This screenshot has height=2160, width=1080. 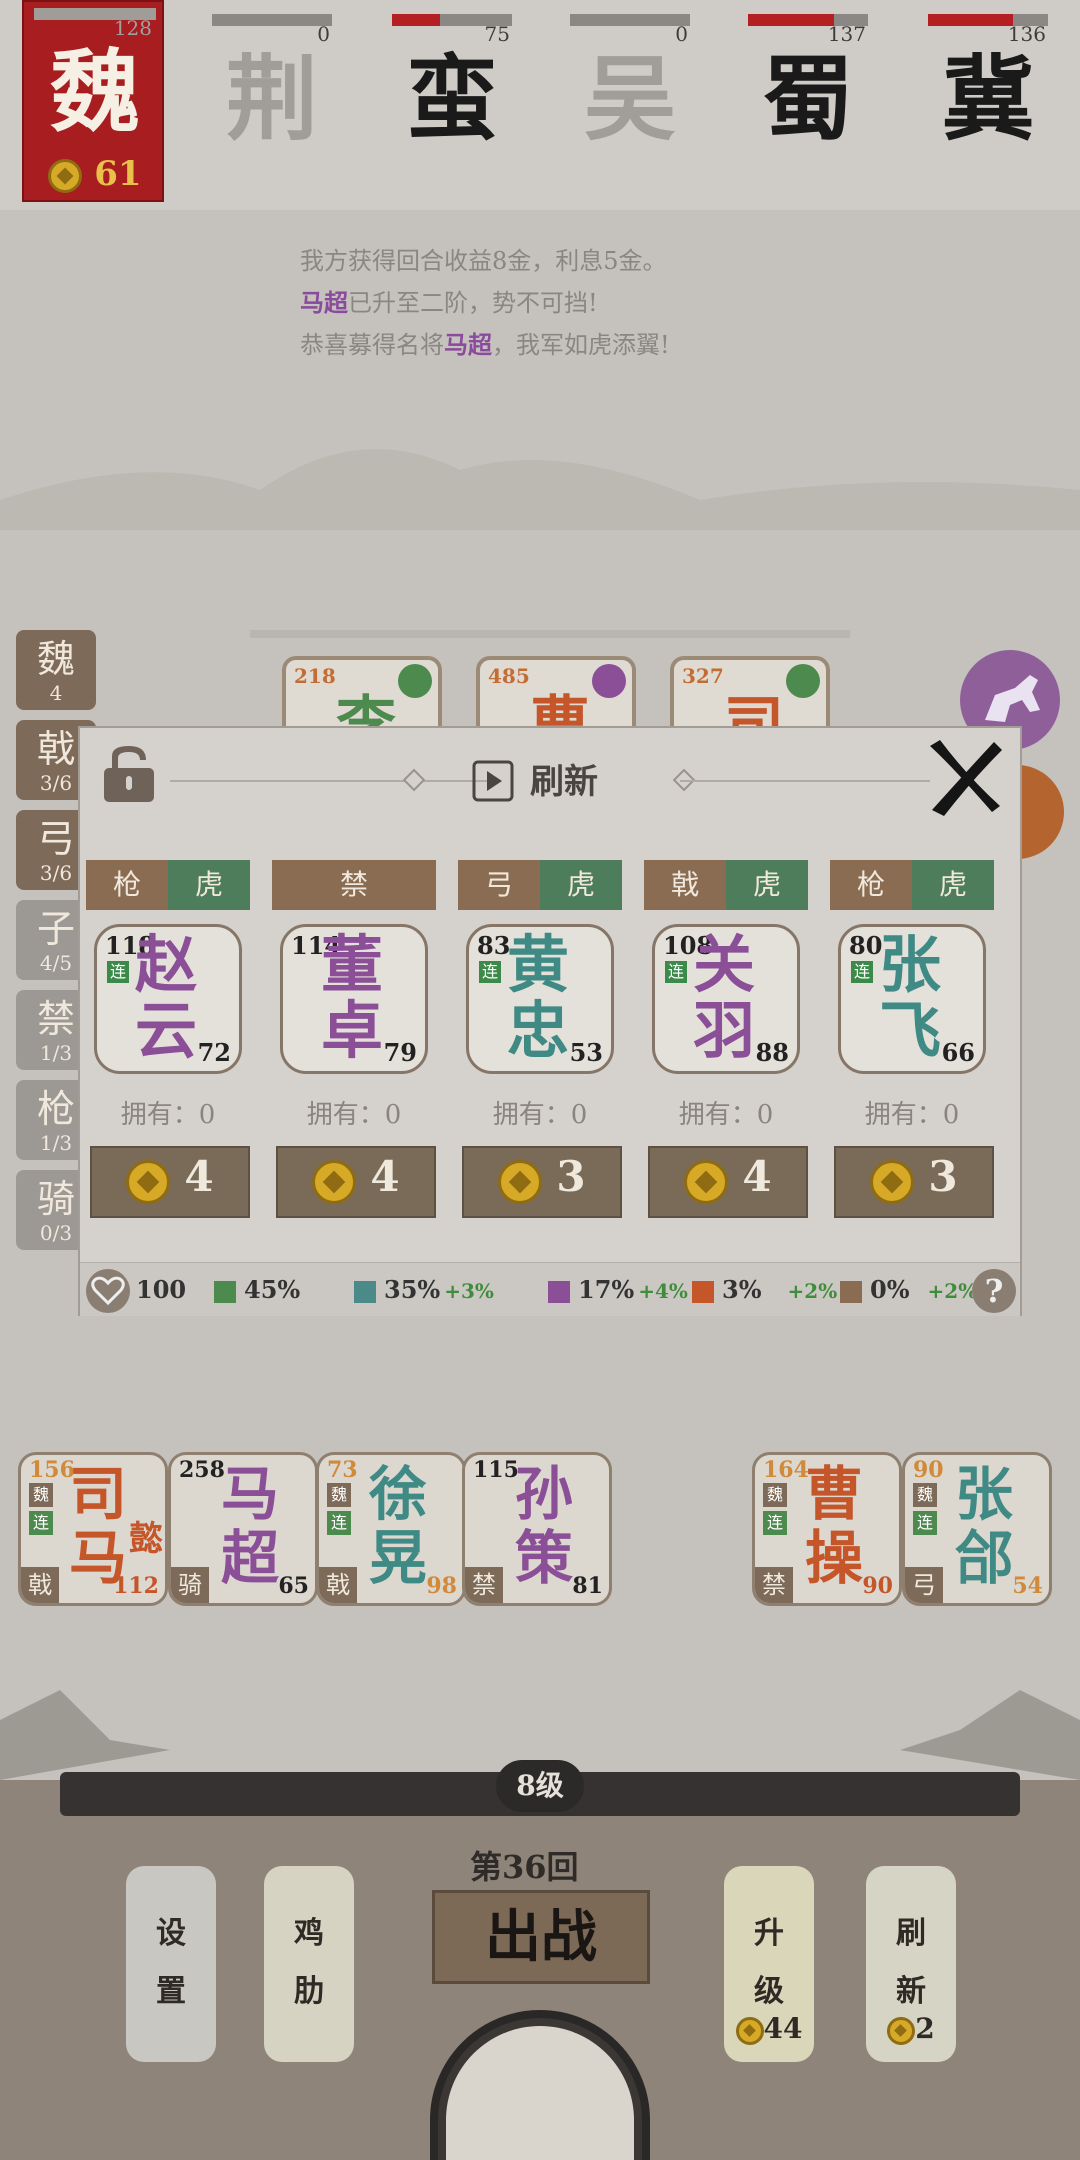 I want to click on odds-tier-4: 3% +2%, so click(x=764, y=1289).